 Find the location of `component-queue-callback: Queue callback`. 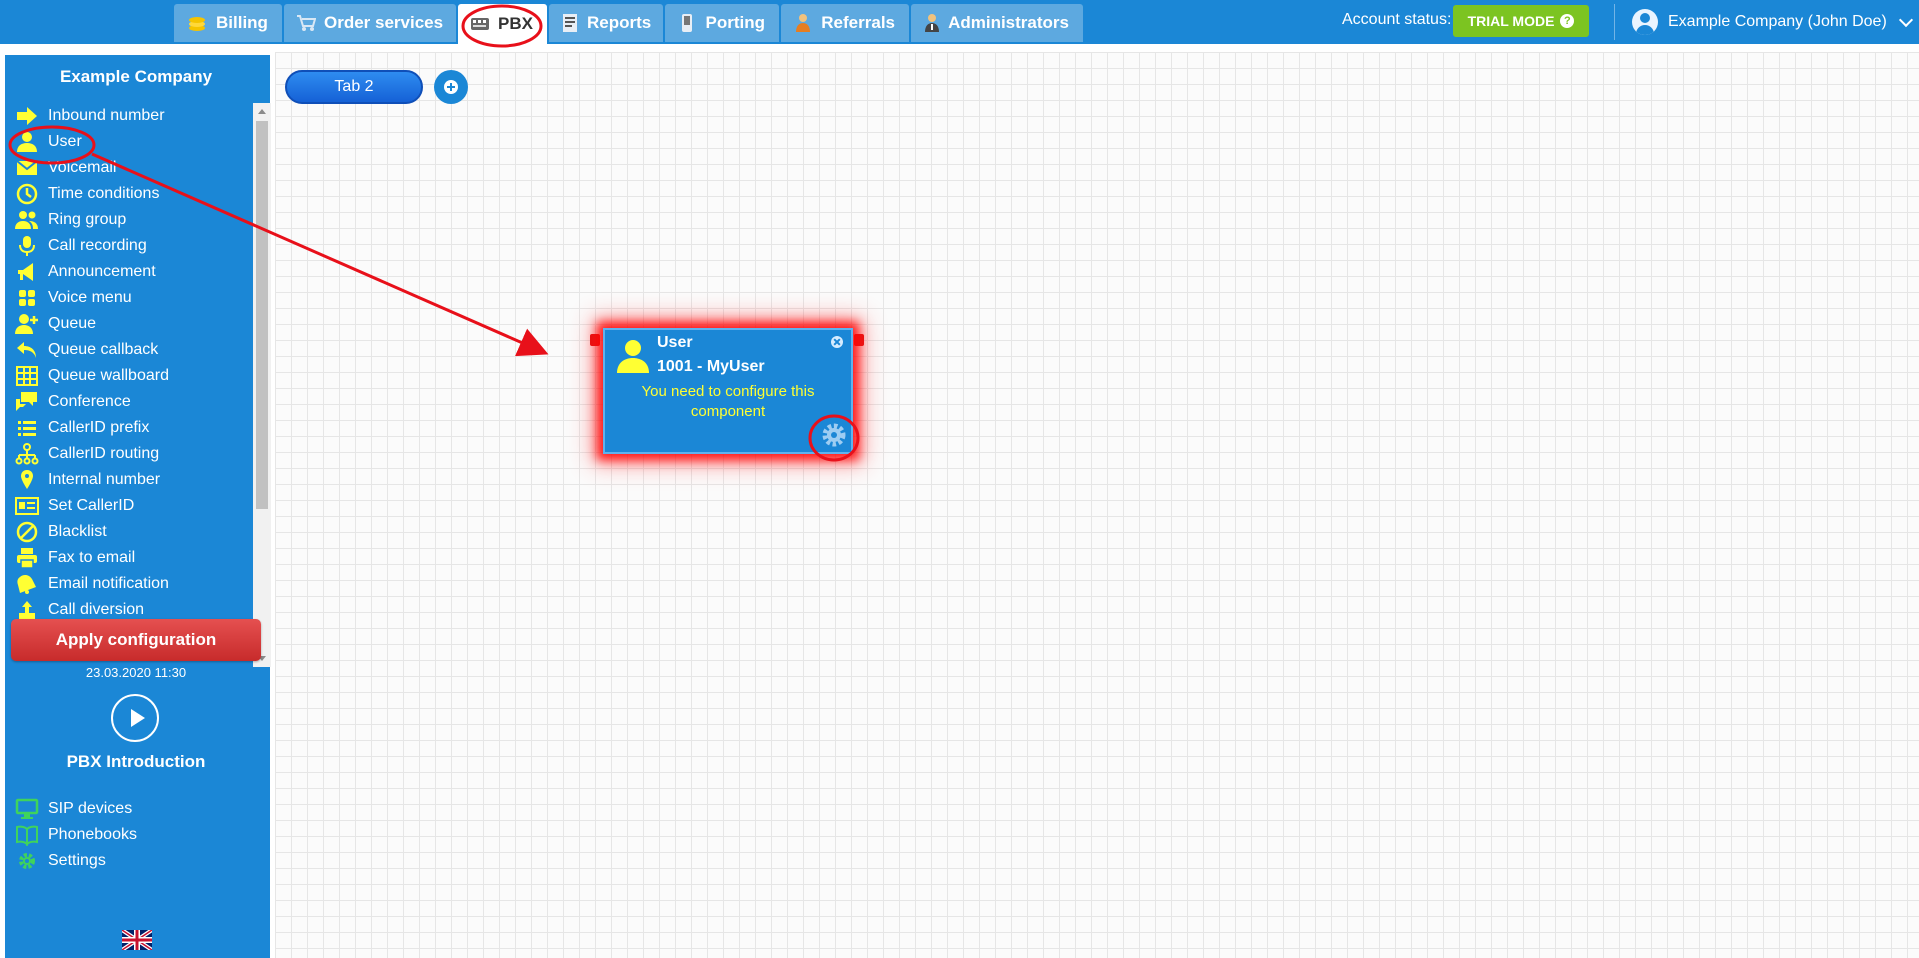

component-queue-callback: Queue callback is located at coordinates (129, 350).